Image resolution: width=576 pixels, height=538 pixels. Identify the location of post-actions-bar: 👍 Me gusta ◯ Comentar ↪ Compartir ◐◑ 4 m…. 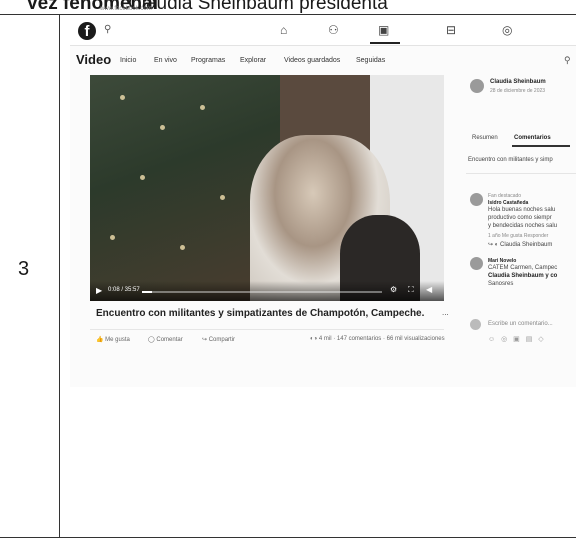
(267, 341).